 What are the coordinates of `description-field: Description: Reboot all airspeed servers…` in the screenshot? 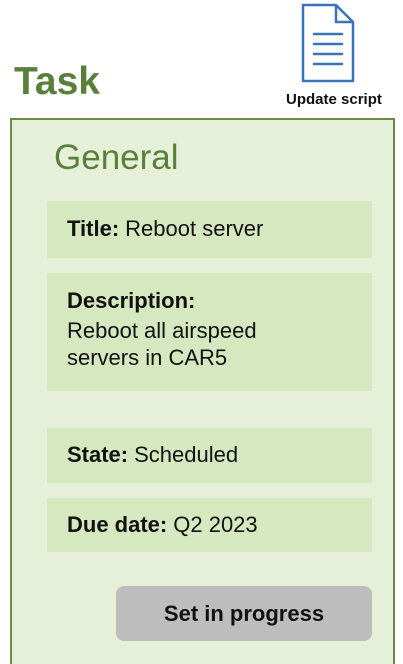 It's located at (209, 332).